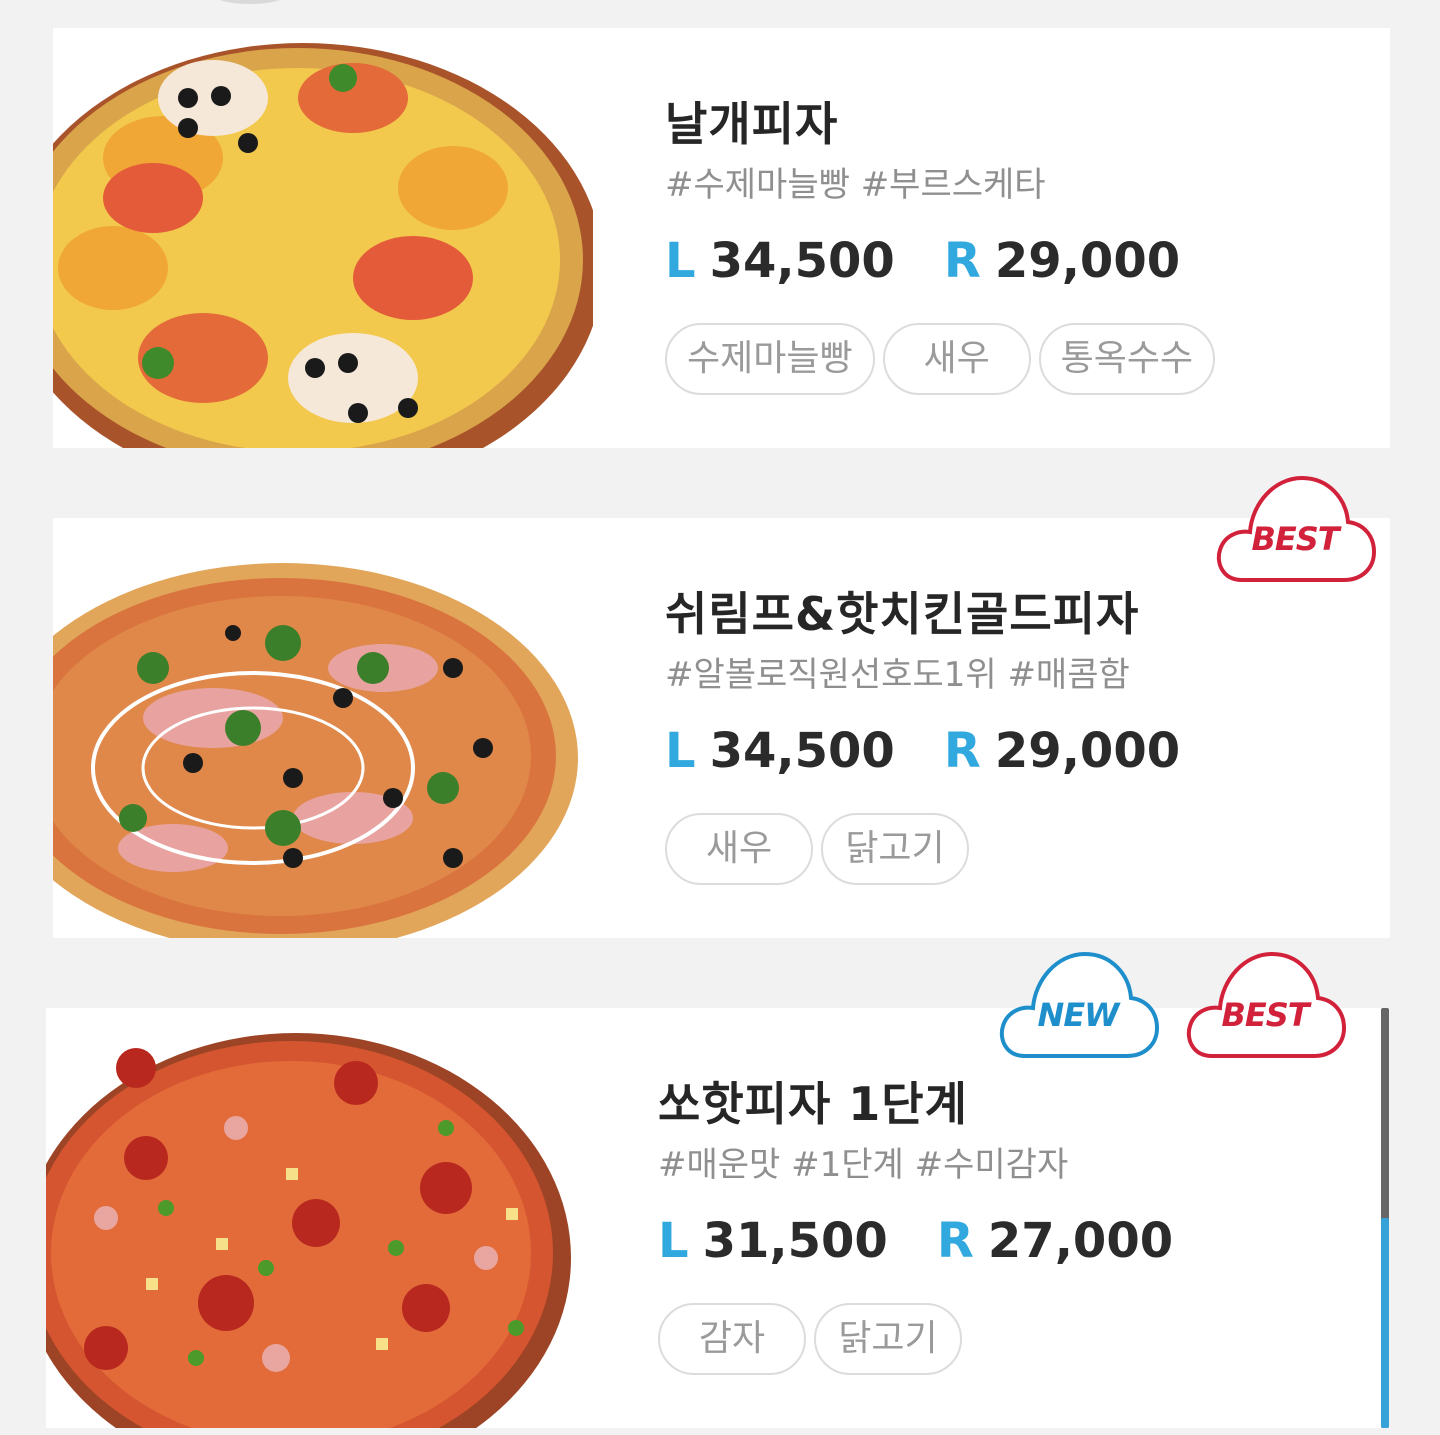  Describe the element at coordinates (1127, 359) in the screenshot. I see `ingredient-chip: 통옥수수` at that location.